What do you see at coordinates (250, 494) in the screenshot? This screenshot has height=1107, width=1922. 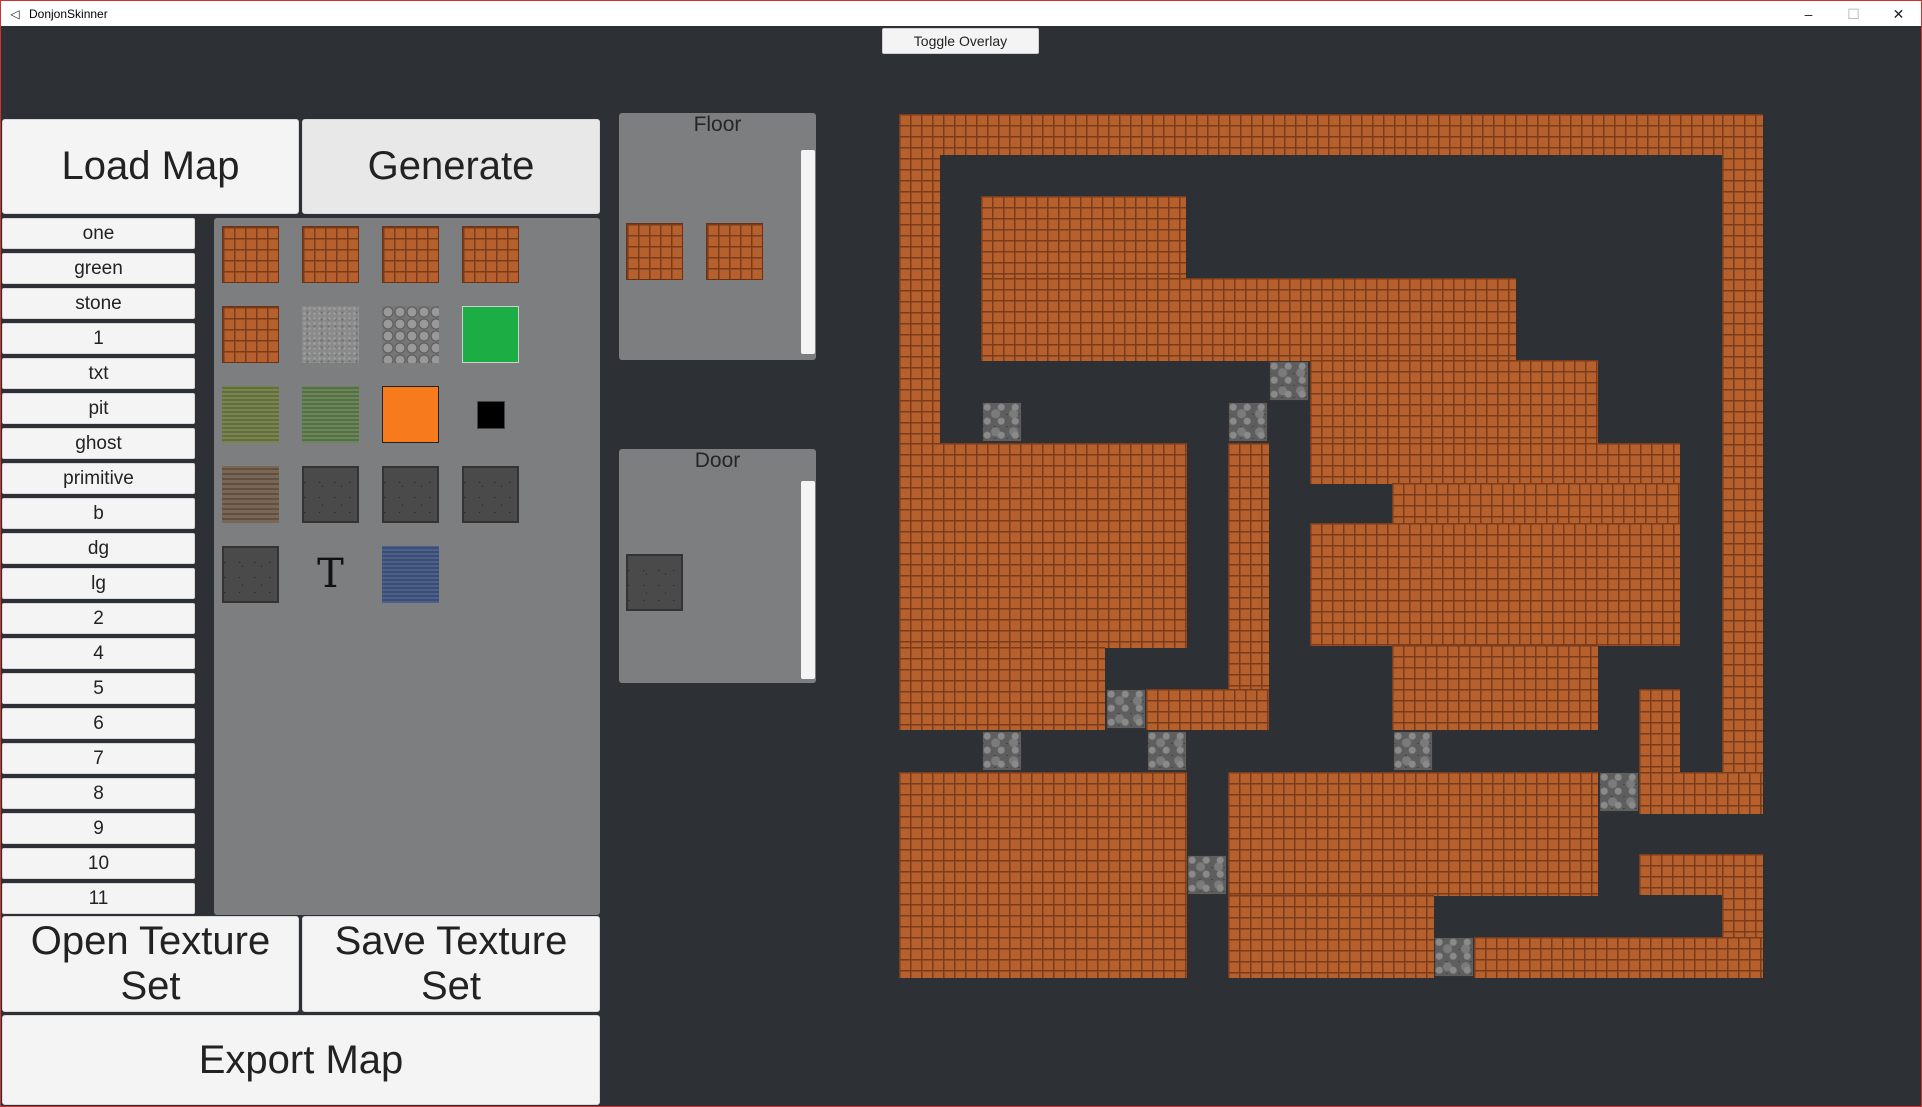 I see `wood-texture-tile` at bounding box center [250, 494].